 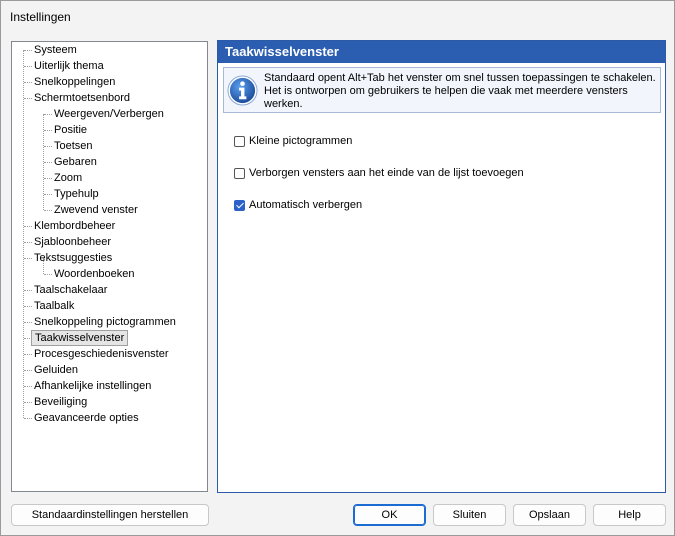 What do you see at coordinates (301, 141) in the screenshot?
I see `option-label: Kleine pictogrammen` at bounding box center [301, 141].